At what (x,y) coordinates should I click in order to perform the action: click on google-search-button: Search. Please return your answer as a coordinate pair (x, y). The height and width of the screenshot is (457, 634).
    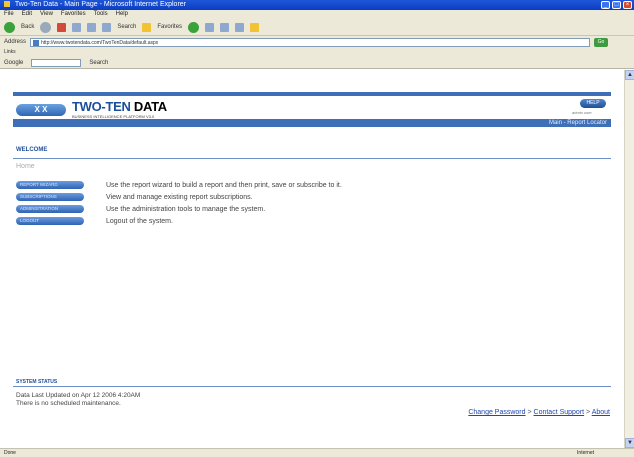
    Looking at the image, I should click on (98, 63).